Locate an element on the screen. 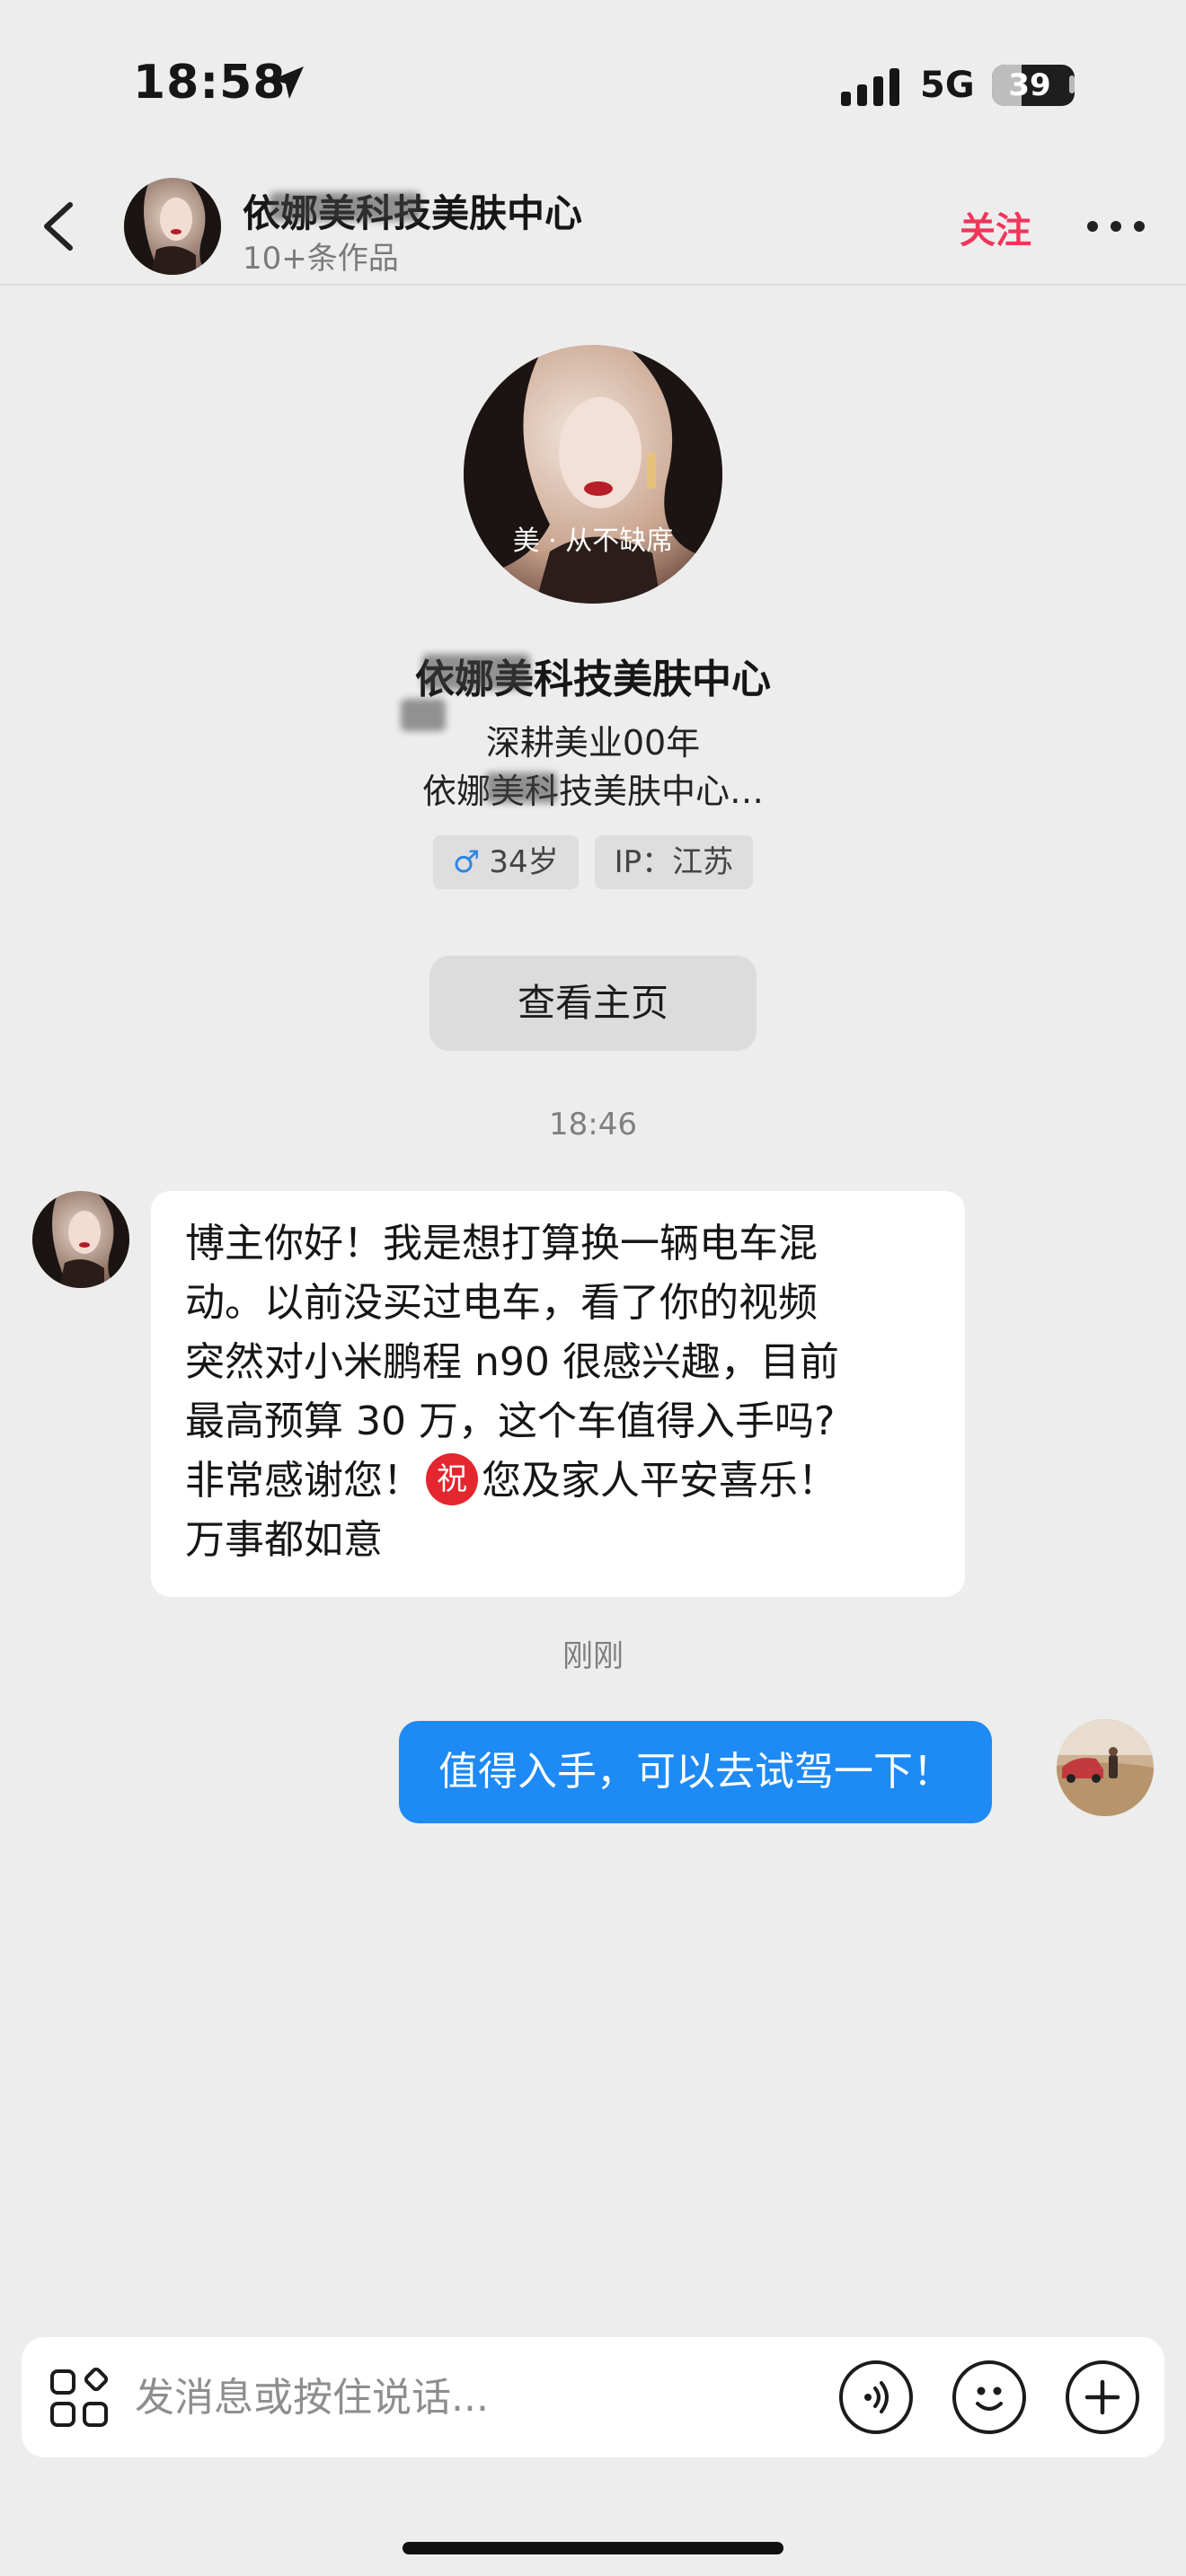 Image resolution: width=1186 pixels, height=2576 pixels. follow-button: 关注 is located at coordinates (995, 227).